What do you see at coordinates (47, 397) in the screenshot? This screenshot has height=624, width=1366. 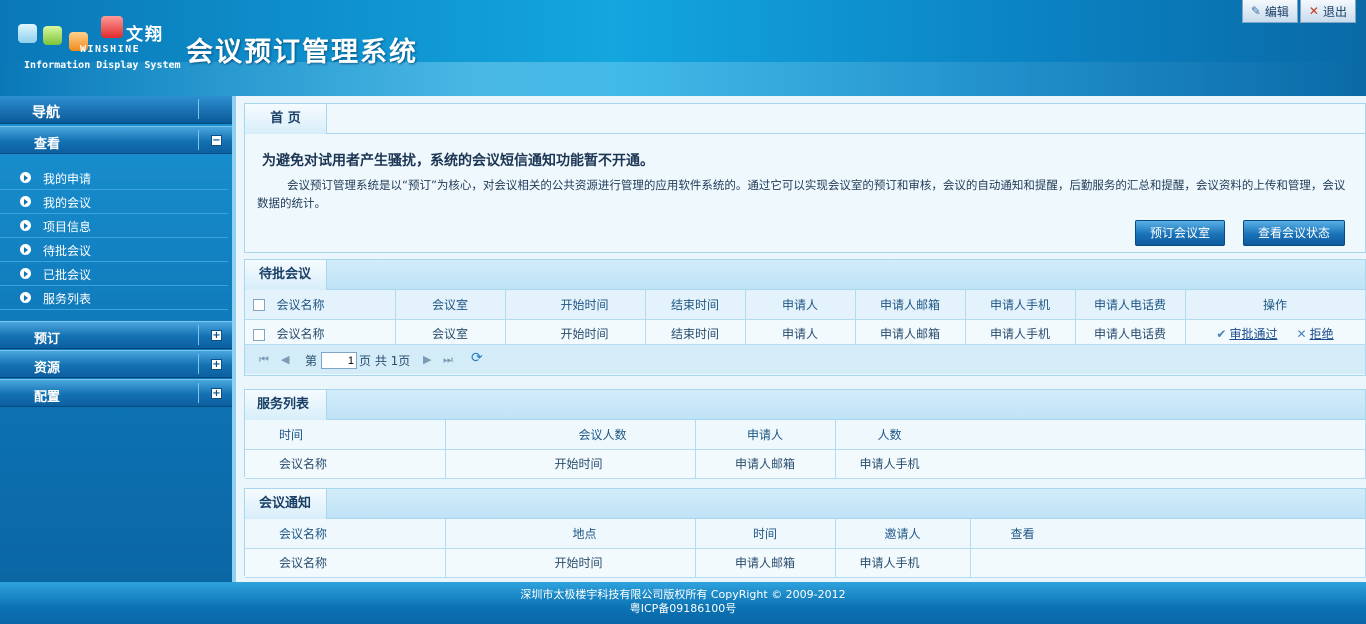 I see `section-label: 配置` at bounding box center [47, 397].